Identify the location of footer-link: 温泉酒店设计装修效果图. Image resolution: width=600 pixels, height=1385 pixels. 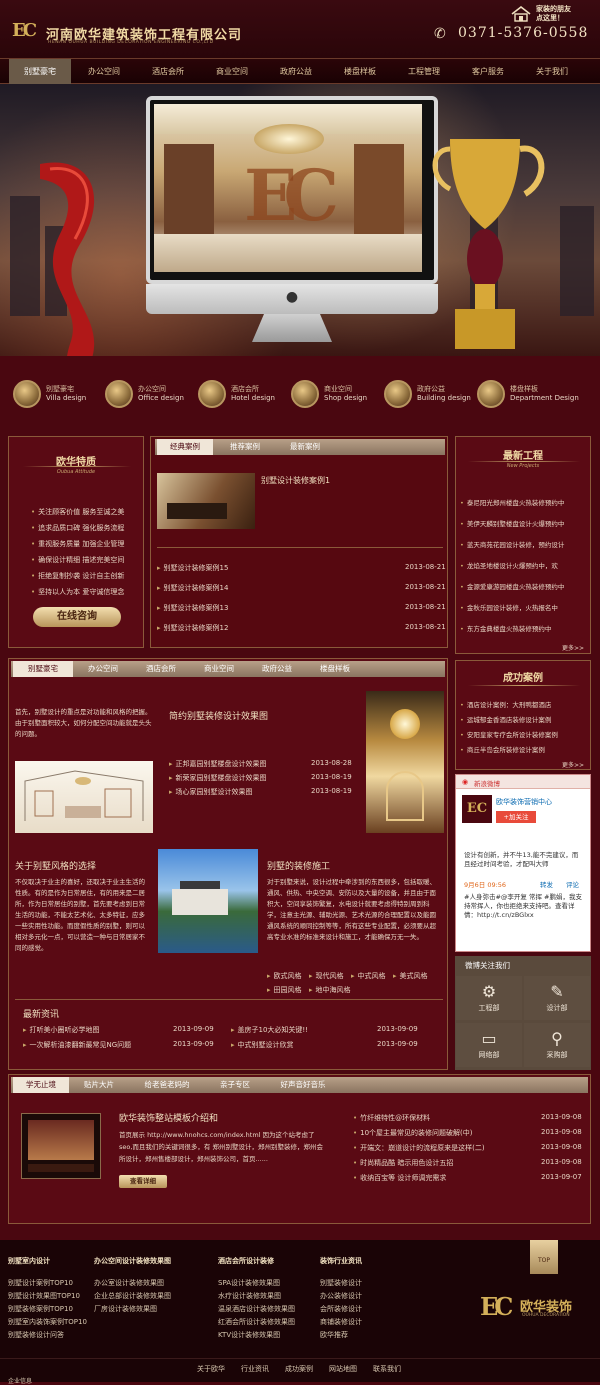
(256, 1309).